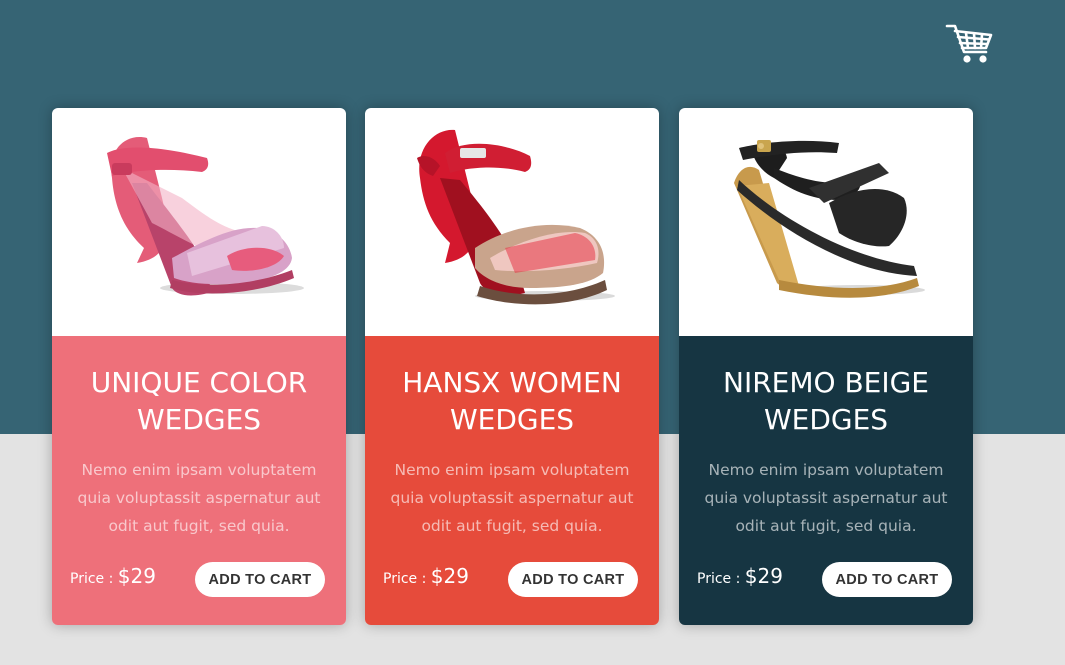 The image size is (1065, 665). What do you see at coordinates (829, 219) in the screenshot?
I see `black-cork-wedge-sandal-image` at bounding box center [829, 219].